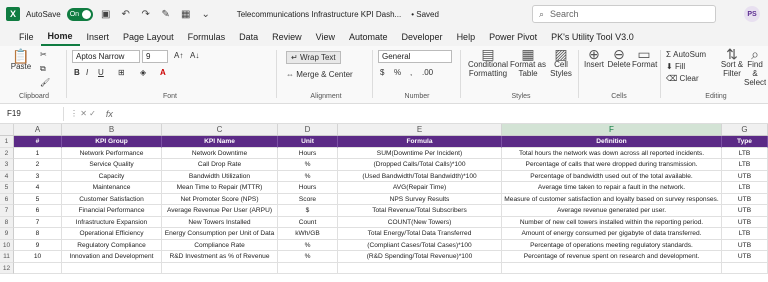 This screenshot has width=768, height=282. I want to click on table-cell: $, so click(308, 211).